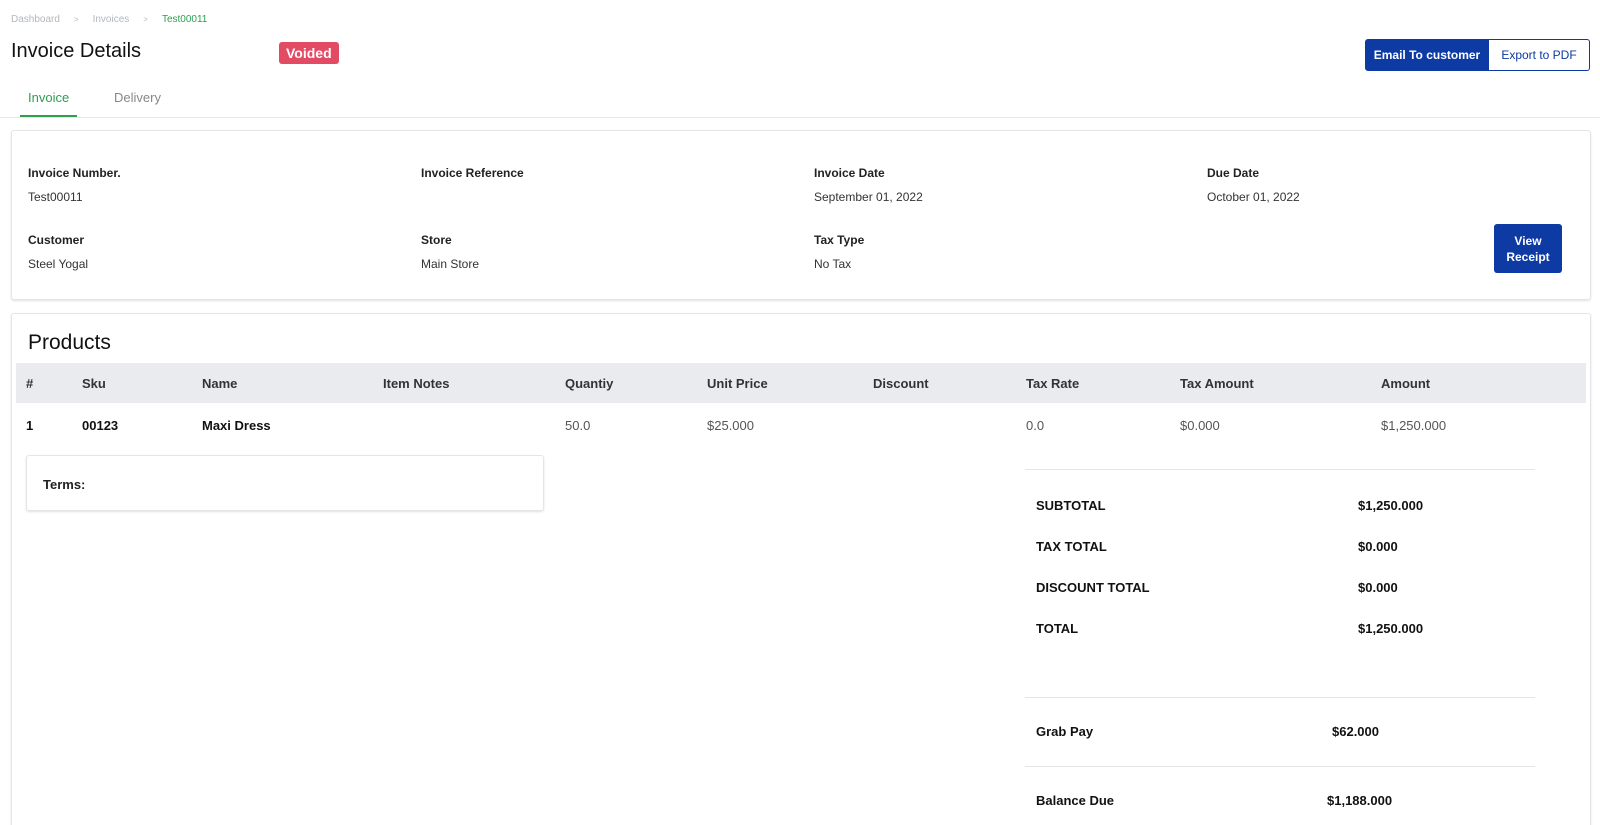 The width and height of the screenshot is (1600, 825). What do you see at coordinates (1528, 248) in the screenshot?
I see `view-receipt-button: View Receipt` at bounding box center [1528, 248].